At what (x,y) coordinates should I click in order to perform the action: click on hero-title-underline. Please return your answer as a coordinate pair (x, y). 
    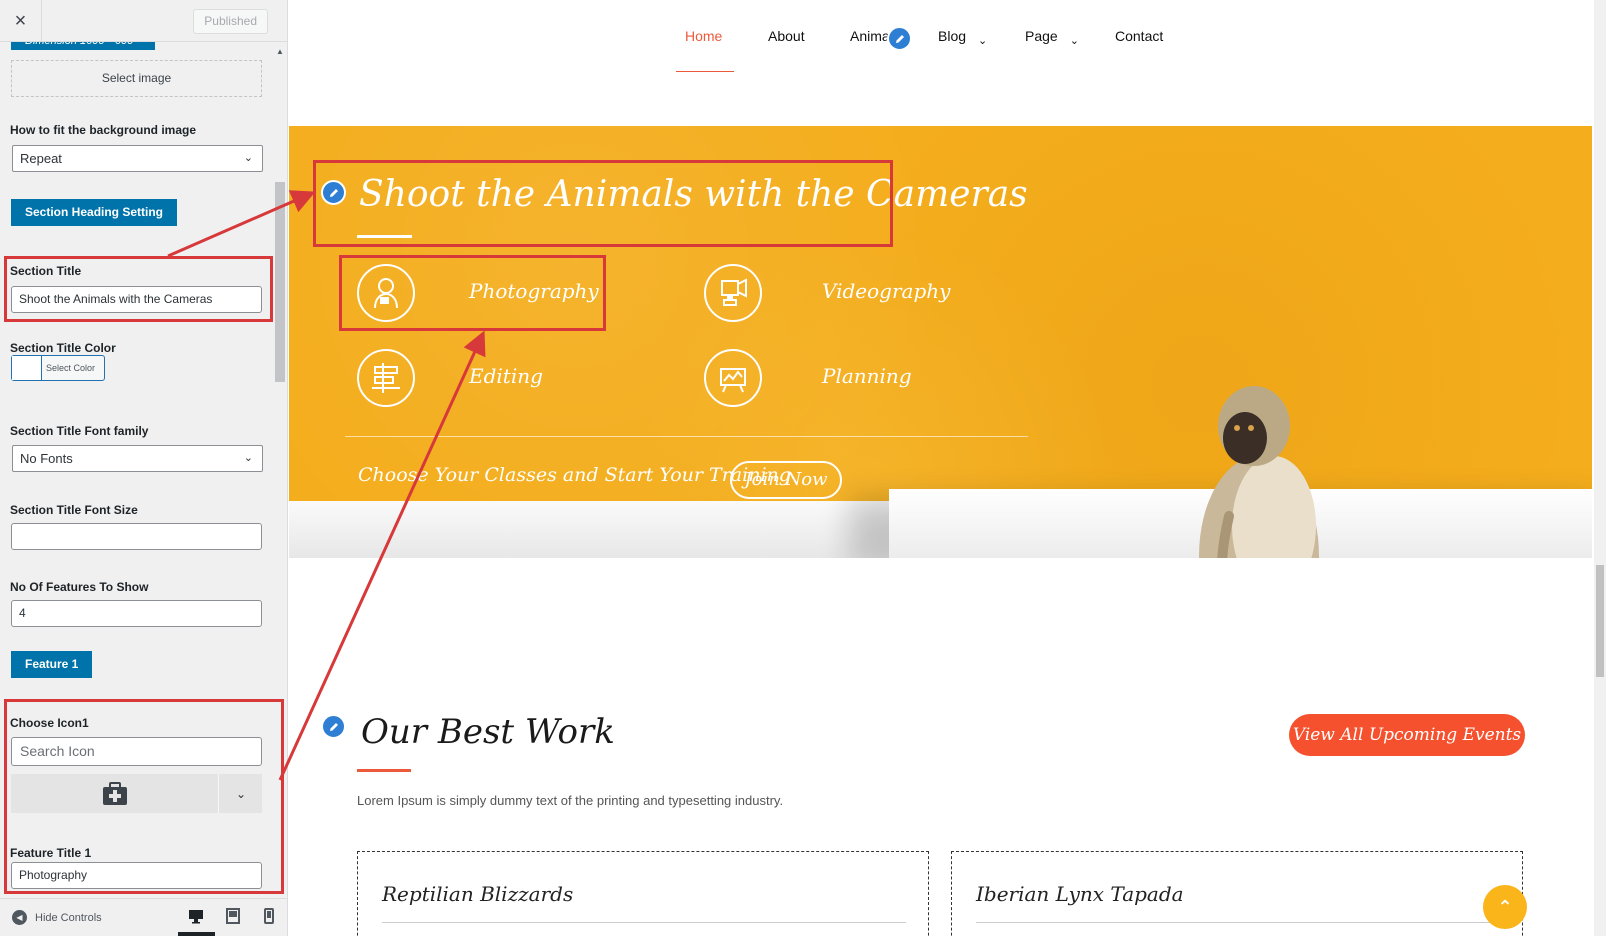
    Looking at the image, I should click on (384, 236).